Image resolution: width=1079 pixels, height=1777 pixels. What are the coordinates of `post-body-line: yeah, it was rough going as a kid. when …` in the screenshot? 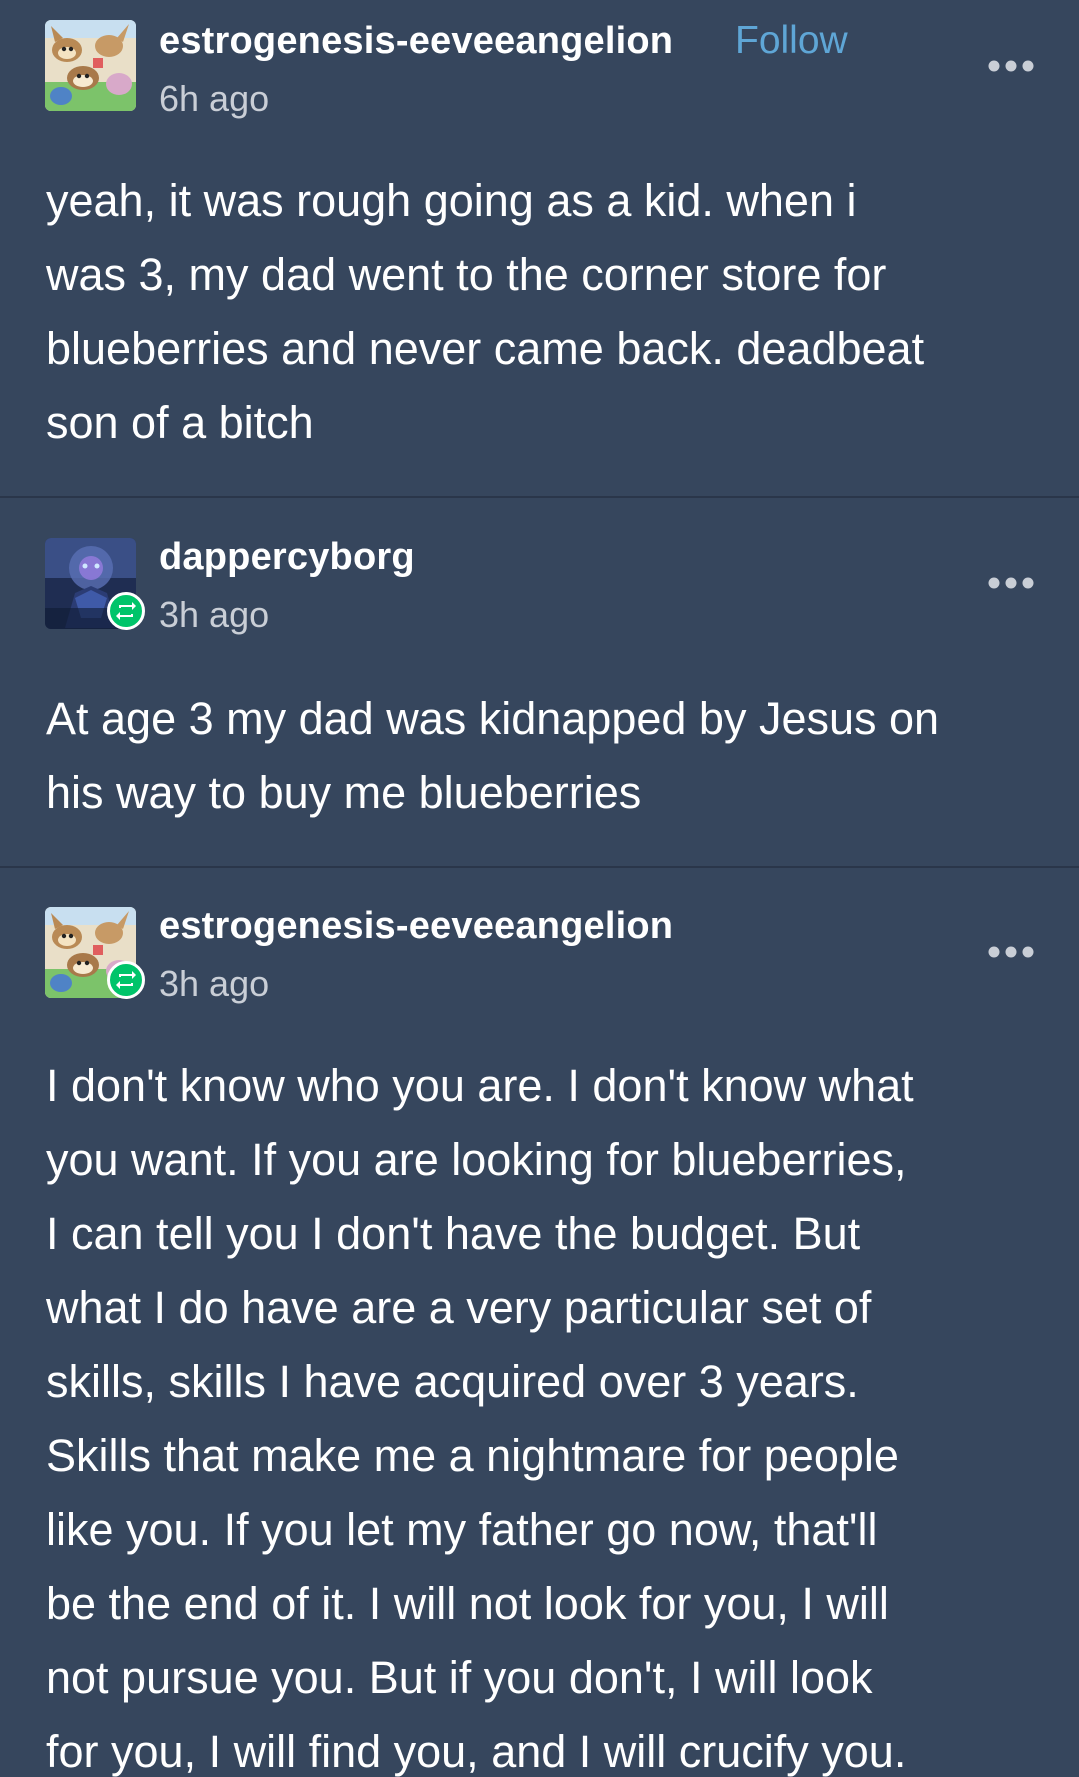 It's located at (451, 200).